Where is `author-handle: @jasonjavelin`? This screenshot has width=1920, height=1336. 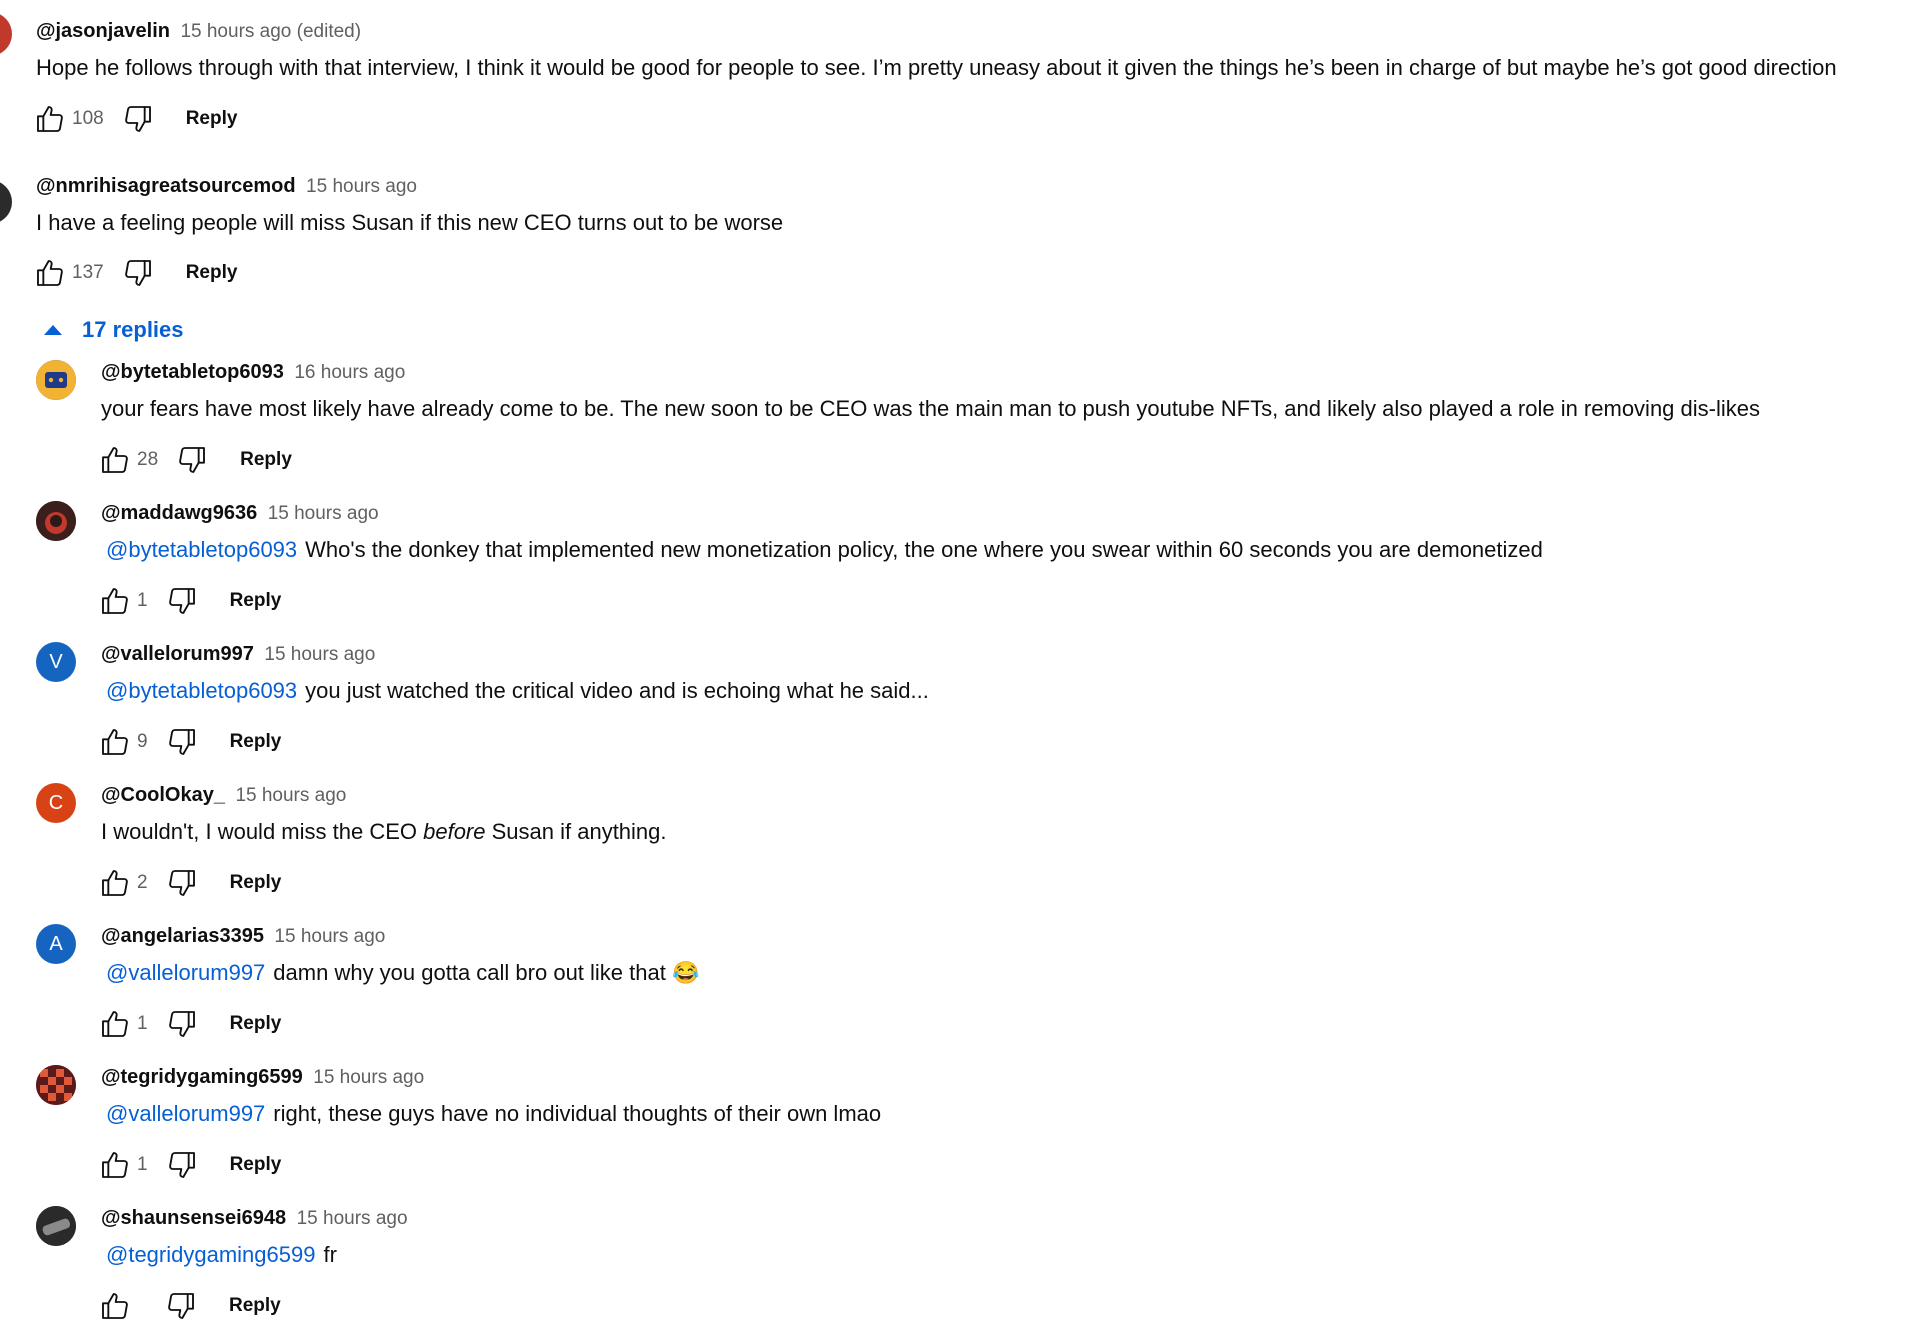 author-handle: @jasonjavelin is located at coordinates (103, 31).